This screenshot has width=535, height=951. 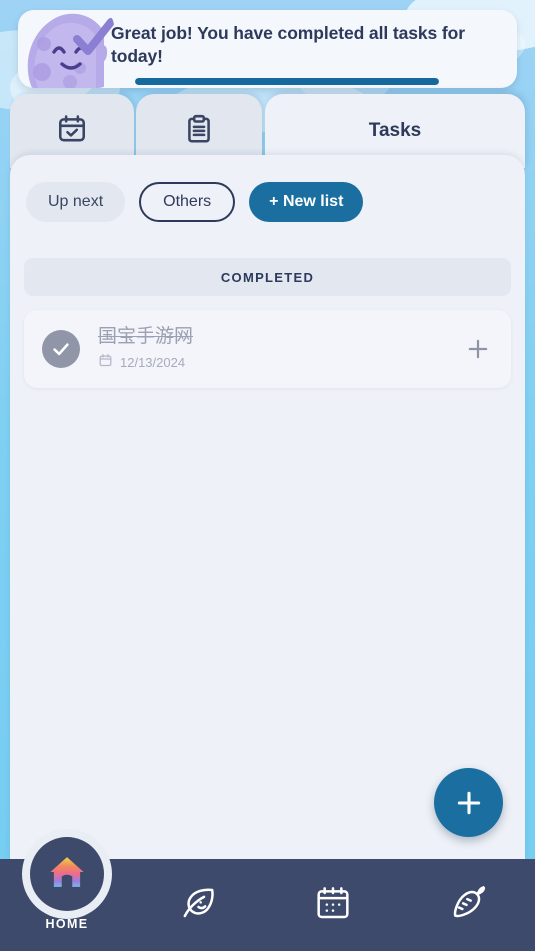 What do you see at coordinates (199, 131) in the screenshot?
I see `clipboard-list-icon` at bounding box center [199, 131].